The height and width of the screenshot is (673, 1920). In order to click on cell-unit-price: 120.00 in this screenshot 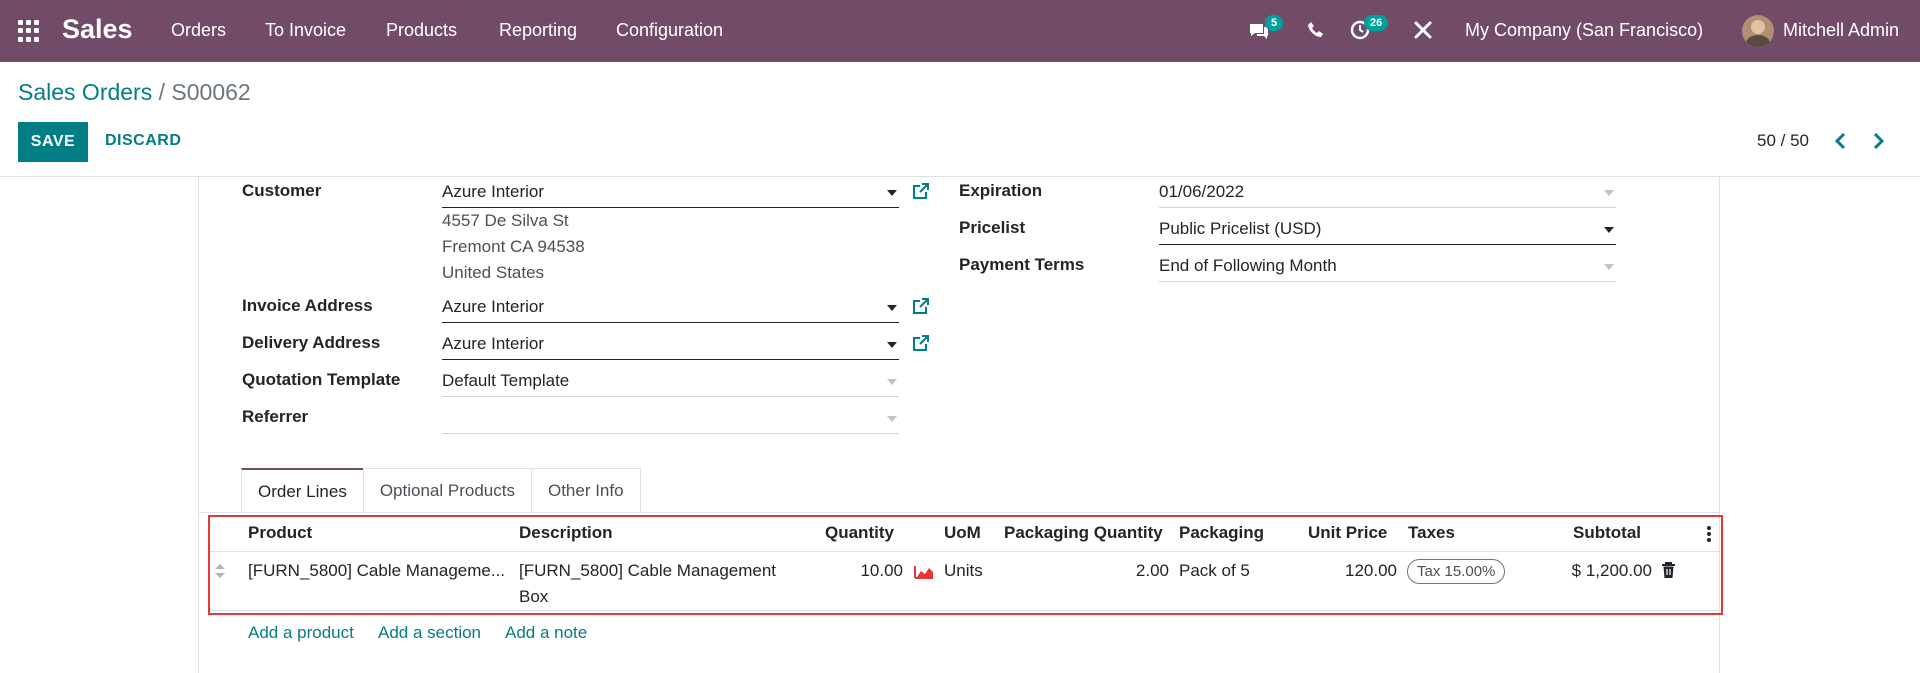, I will do `click(1343, 571)`.